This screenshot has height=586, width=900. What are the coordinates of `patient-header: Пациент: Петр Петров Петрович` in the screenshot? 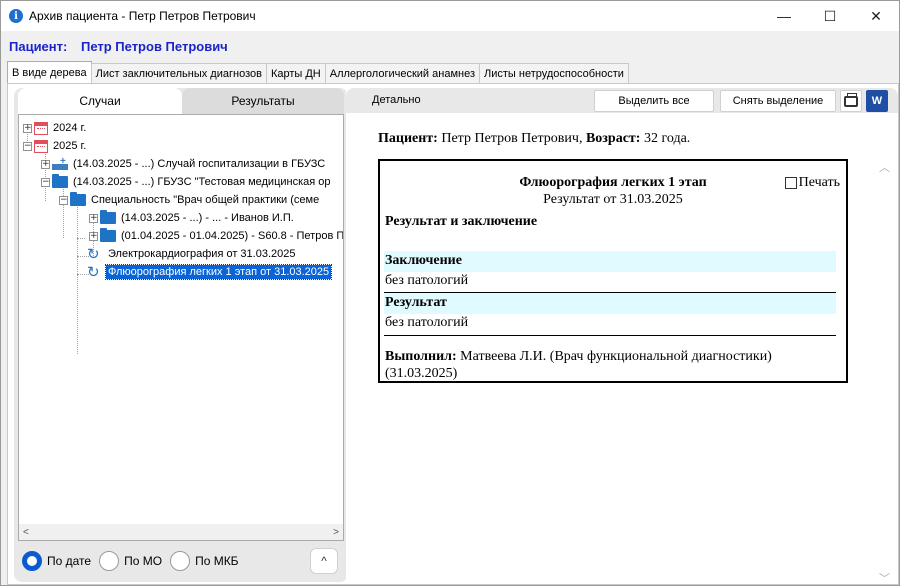 It's located at (118, 46).